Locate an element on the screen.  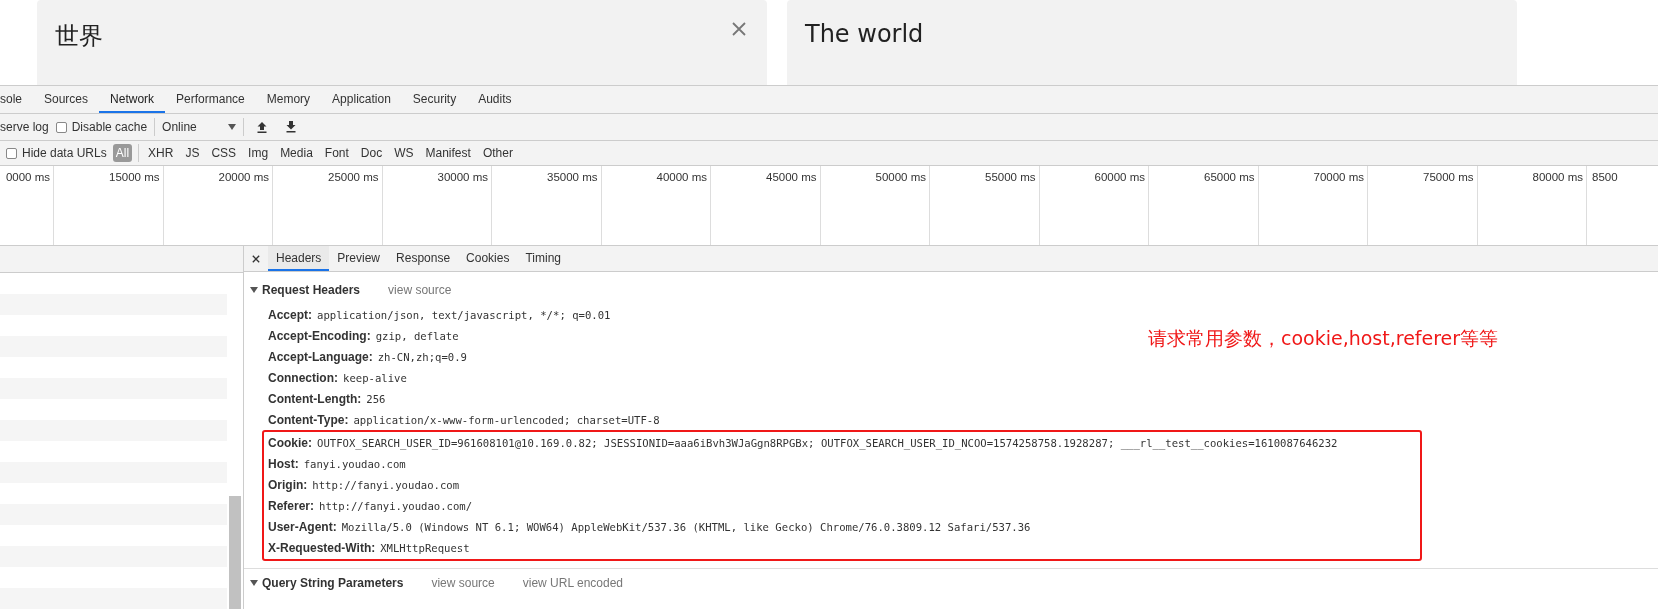
filter-type-button: Font is located at coordinates (336, 153).